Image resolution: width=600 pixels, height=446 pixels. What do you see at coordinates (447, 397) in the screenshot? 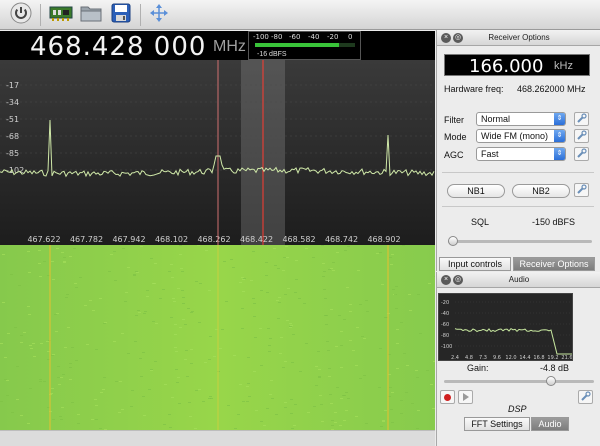
I see `record-button` at bounding box center [447, 397].